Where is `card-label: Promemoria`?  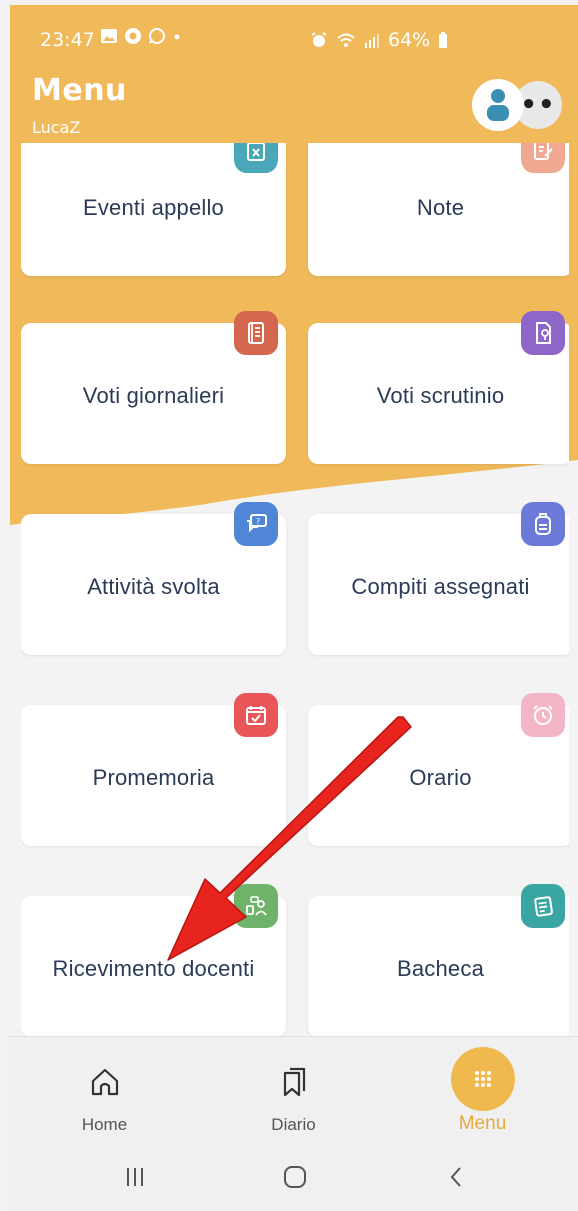
card-label: Promemoria is located at coordinates (153, 777).